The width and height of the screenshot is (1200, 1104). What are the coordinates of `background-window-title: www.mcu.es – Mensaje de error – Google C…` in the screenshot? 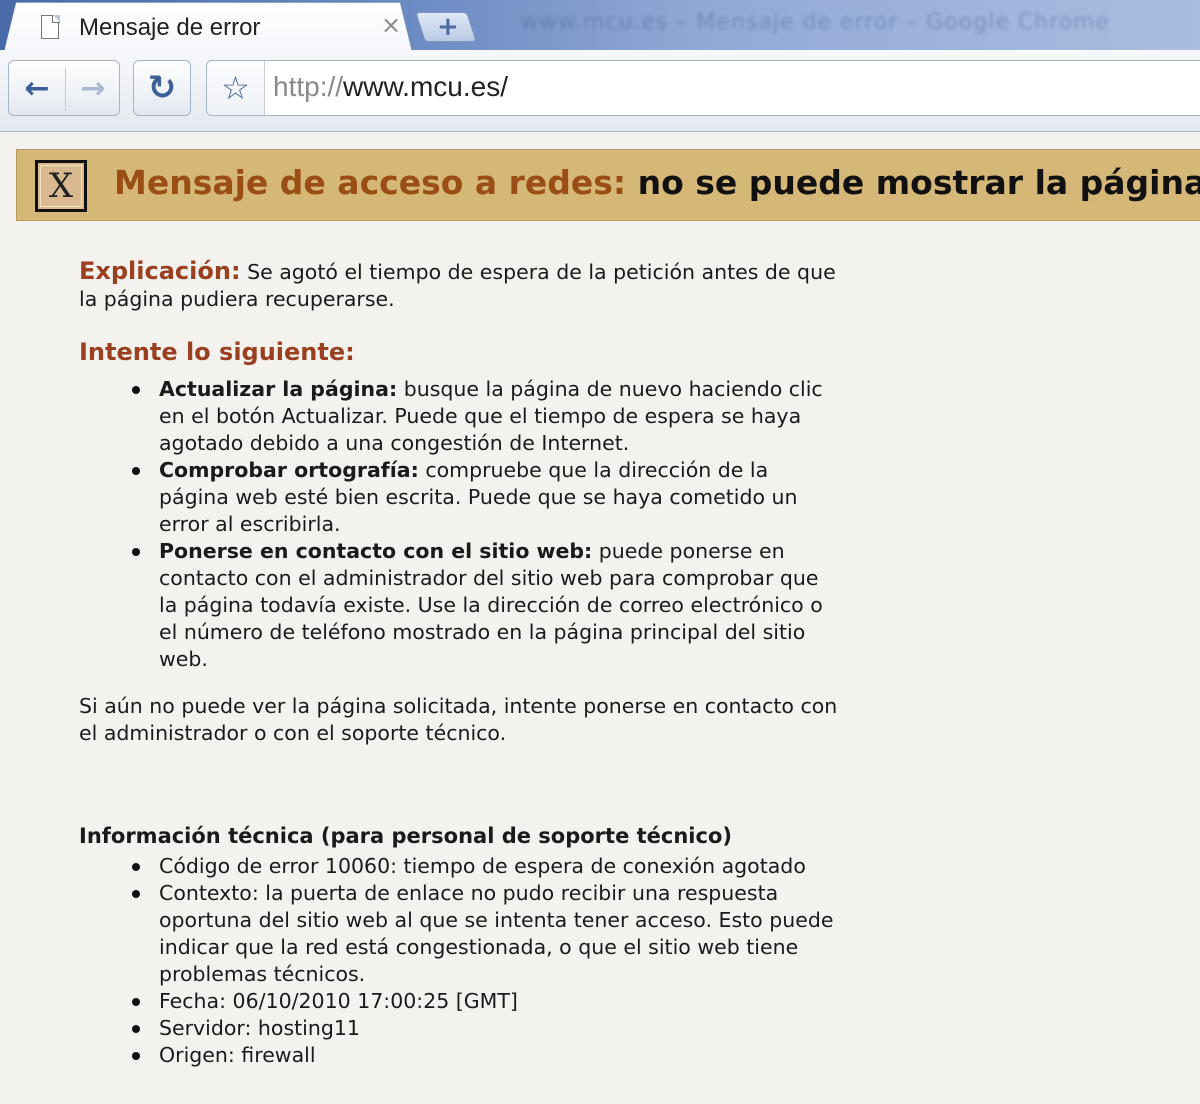 It's located at (815, 22).